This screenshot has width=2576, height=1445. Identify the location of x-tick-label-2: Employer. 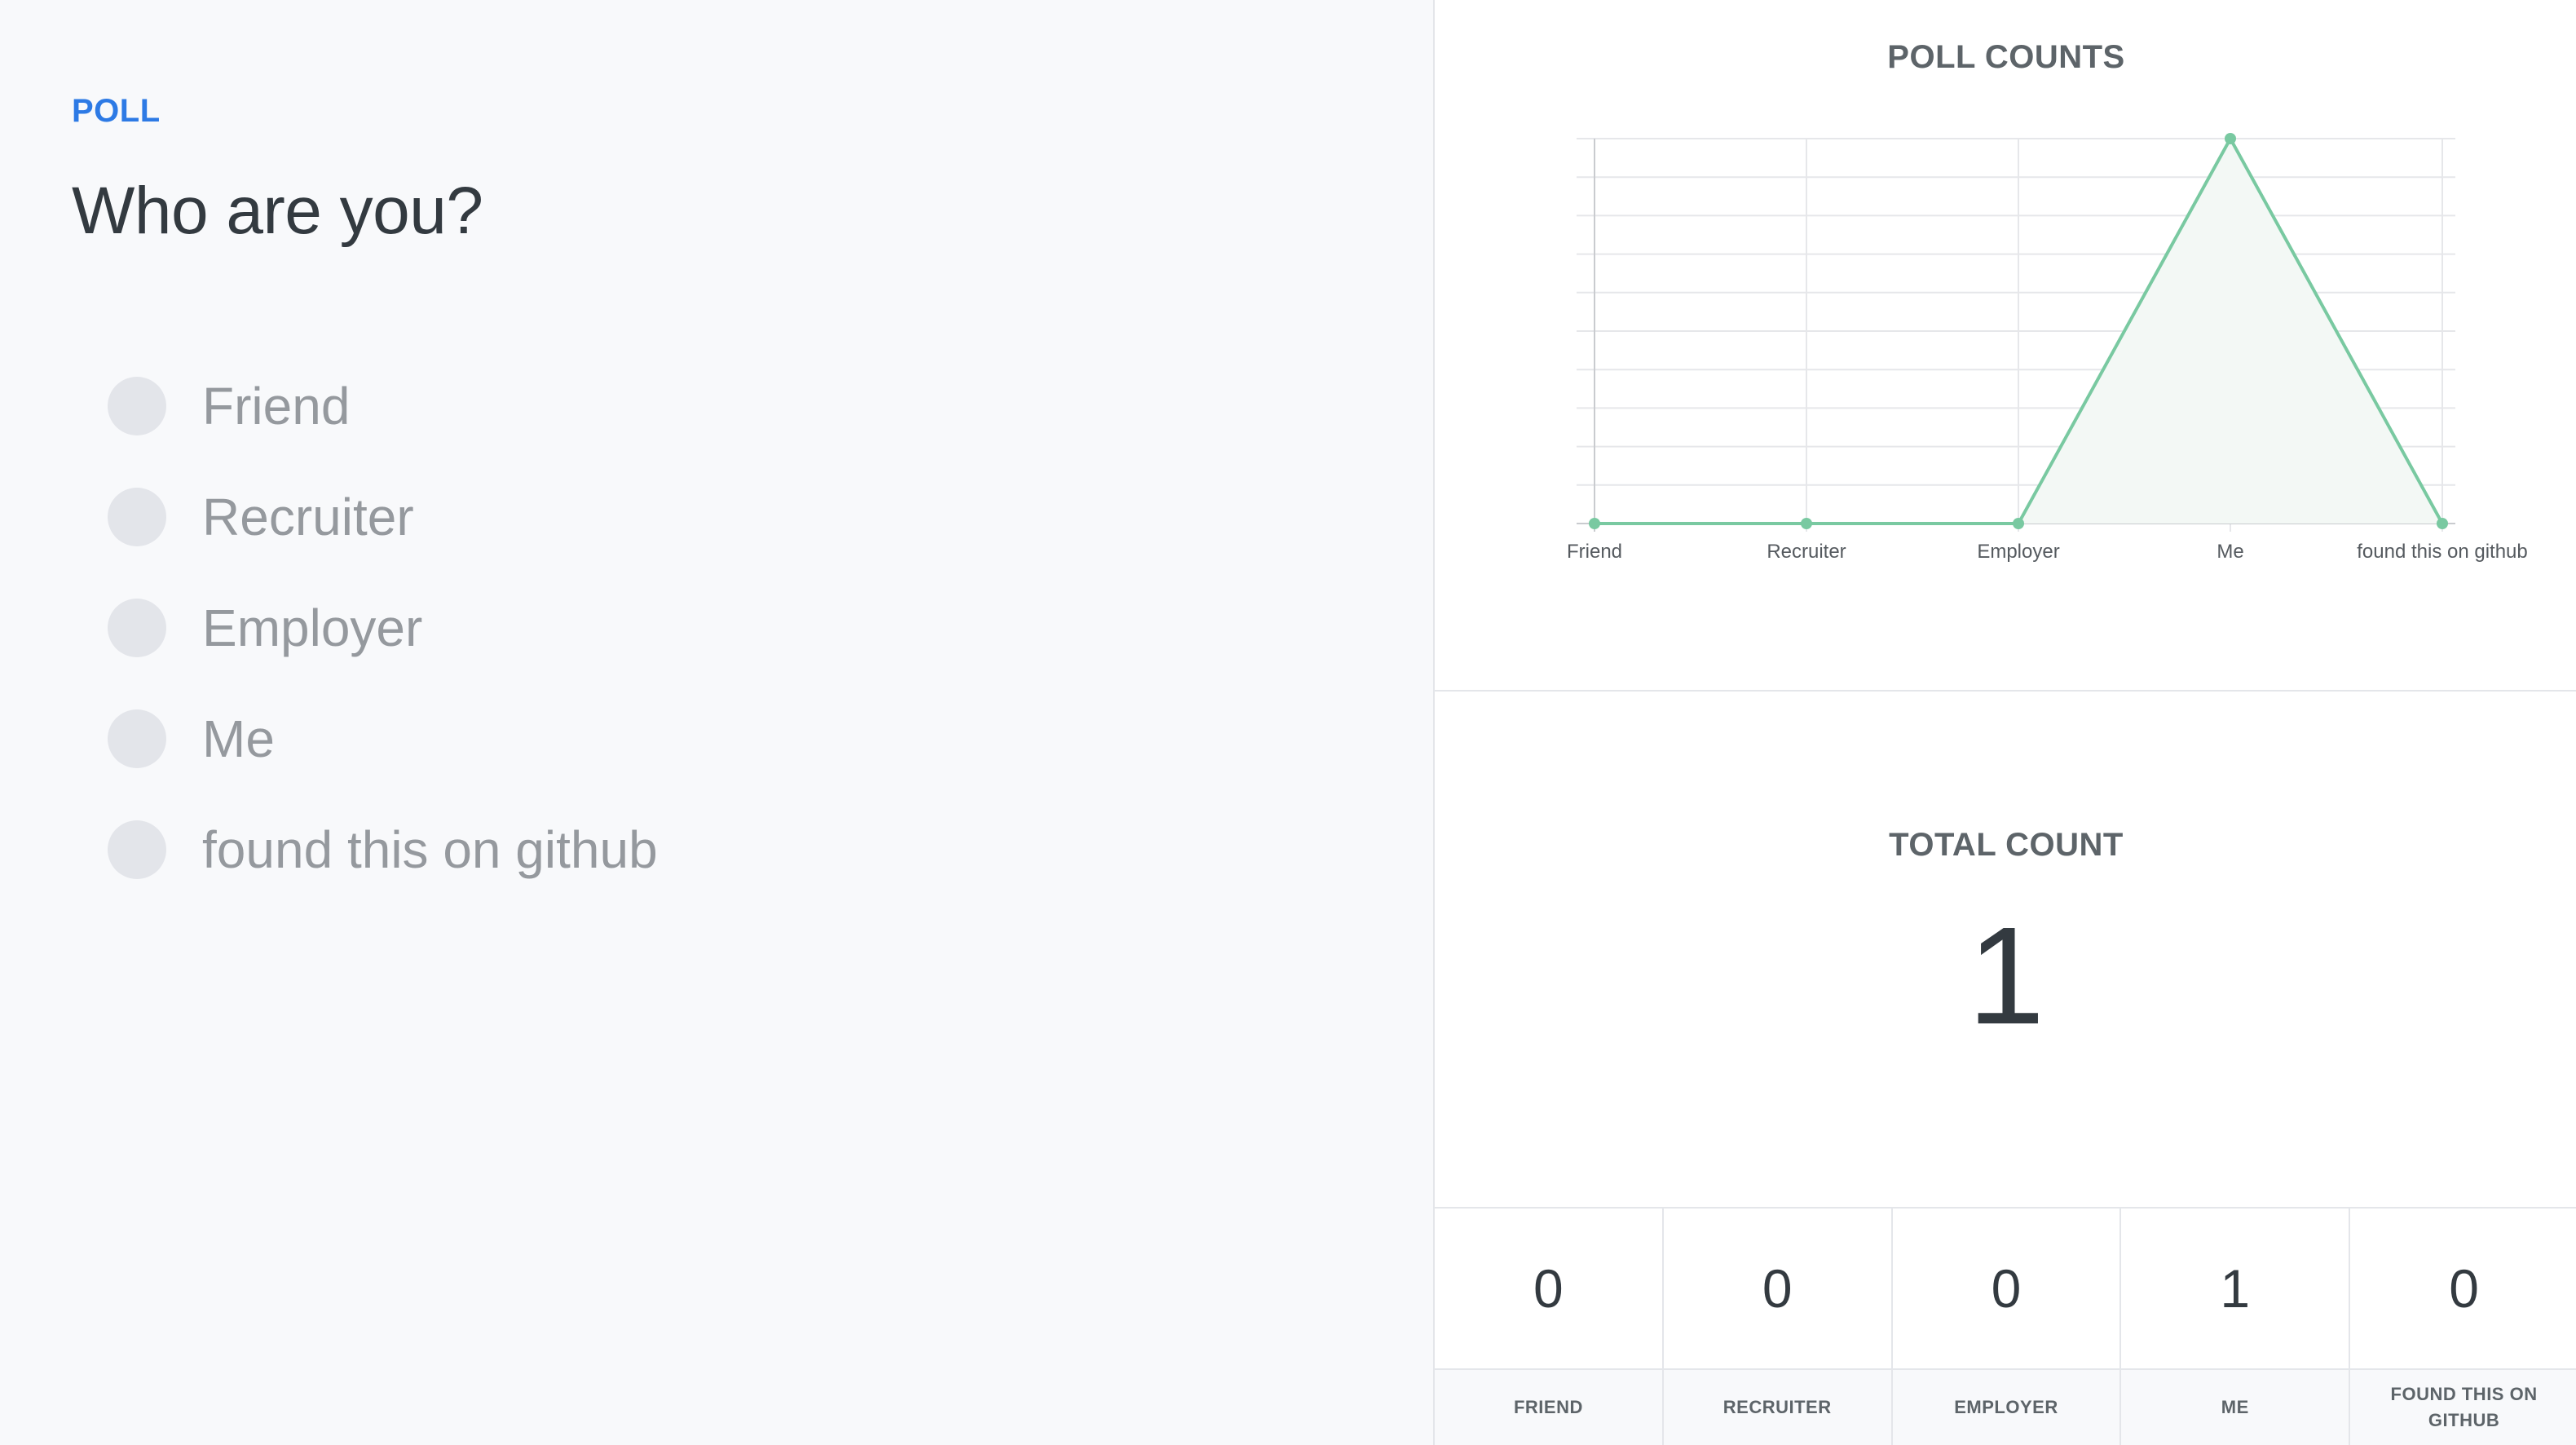
(2018, 552).